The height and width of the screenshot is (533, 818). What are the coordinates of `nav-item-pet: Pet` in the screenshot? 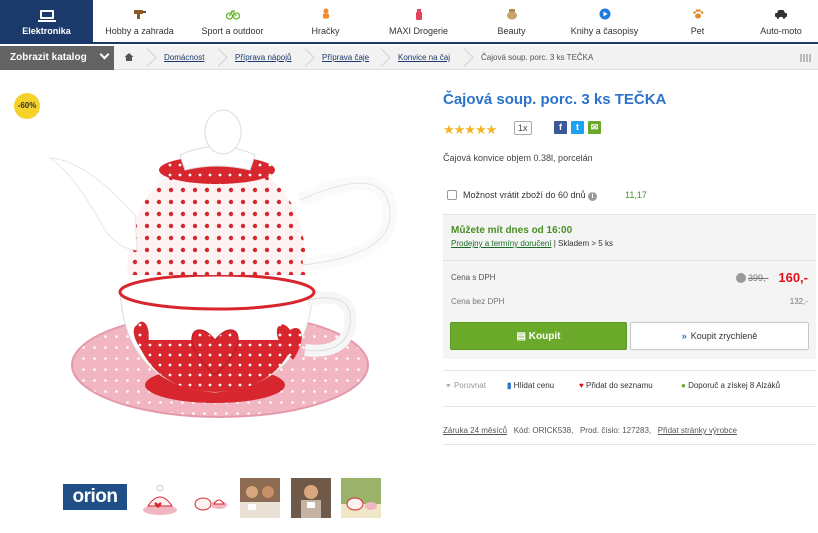 It's located at (697, 21).